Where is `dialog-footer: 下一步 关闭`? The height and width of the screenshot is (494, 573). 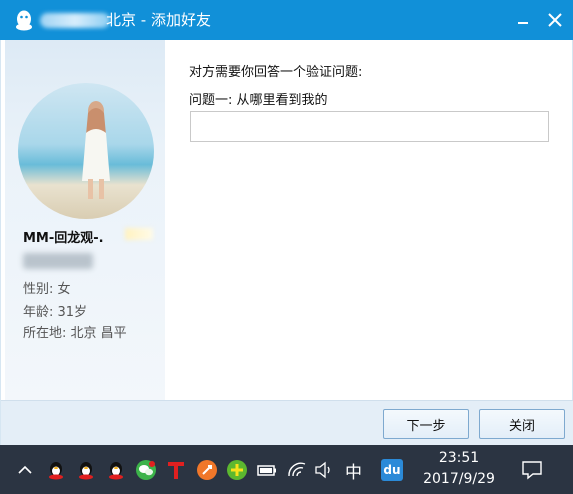 dialog-footer: 下一步 关闭 is located at coordinates (287, 422).